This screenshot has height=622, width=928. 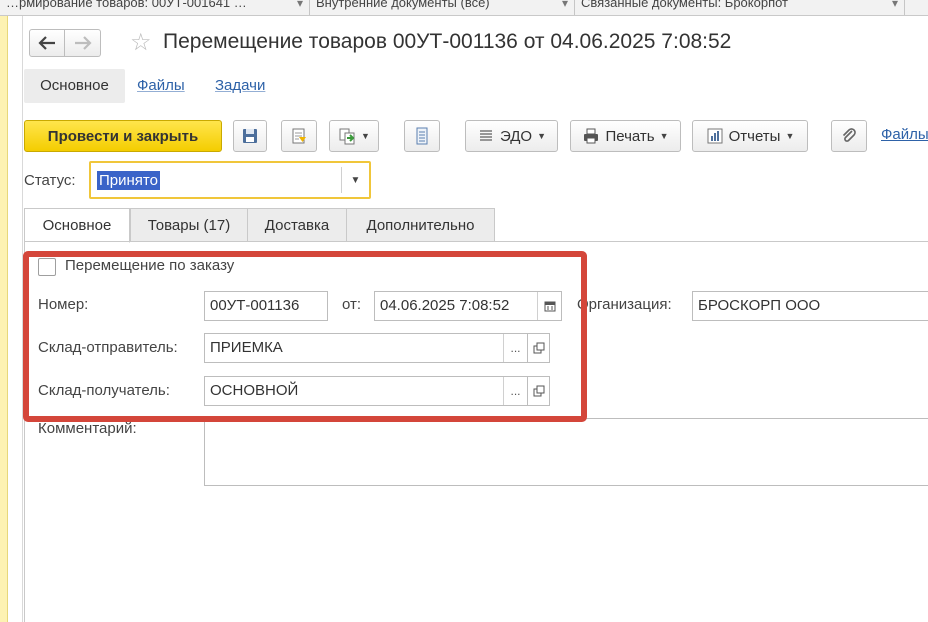 I want to click on status-label: Статус:, so click(x=50, y=180).